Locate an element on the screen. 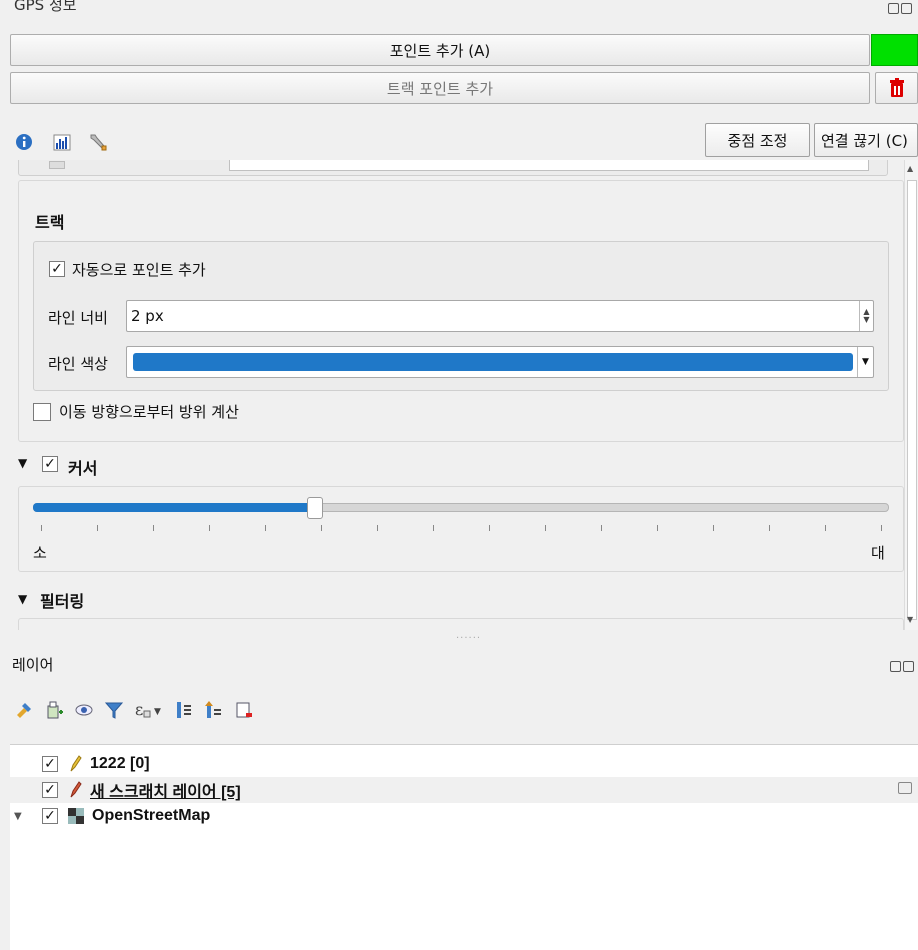 The width and height of the screenshot is (918, 950). previous-dropdown is located at coordinates (549, 165).